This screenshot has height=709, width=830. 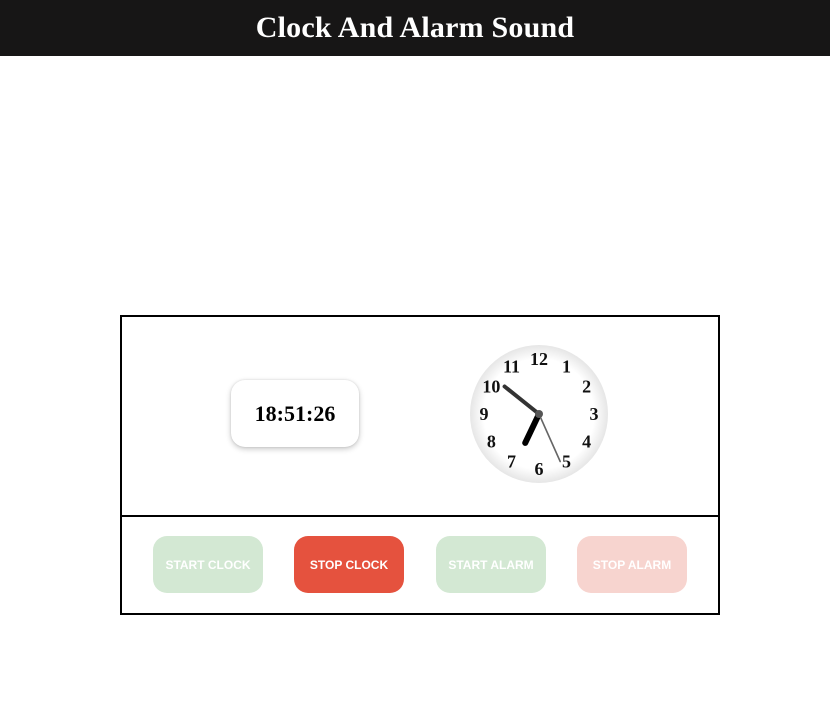 What do you see at coordinates (539, 469) in the screenshot?
I see `clock-numeral: 6` at bounding box center [539, 469].